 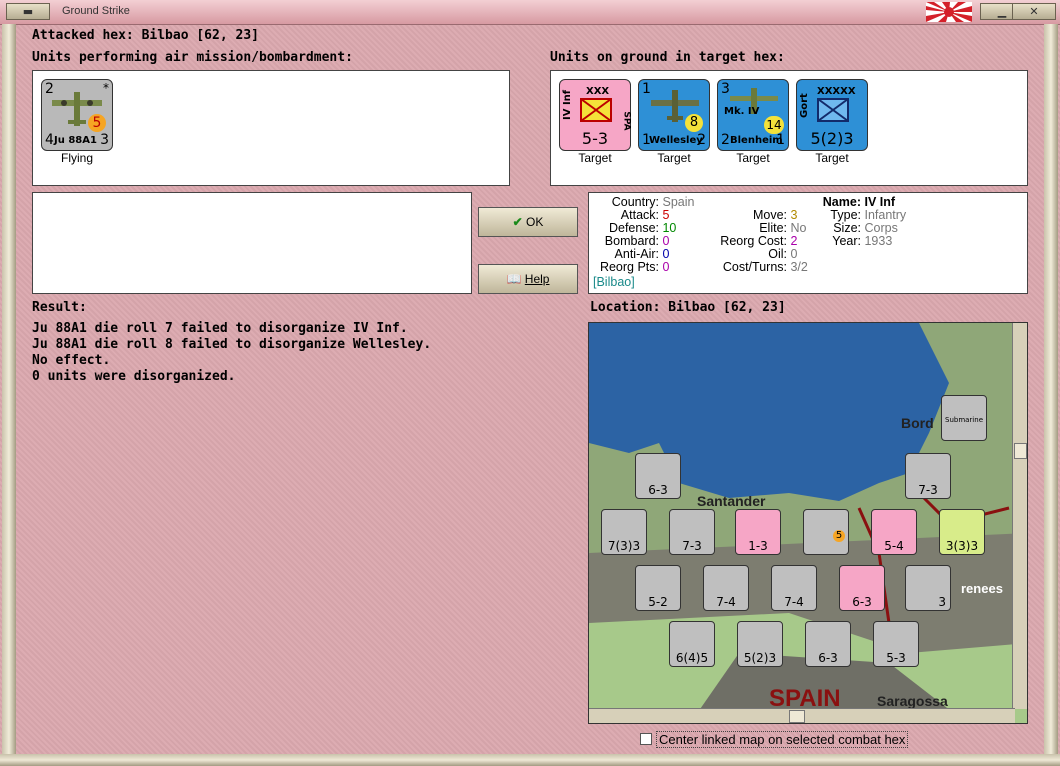 What do you see at coordinates (773, 228) in the screenshot?
I see `info-label: Elite:` at bounding box center [773, 228].